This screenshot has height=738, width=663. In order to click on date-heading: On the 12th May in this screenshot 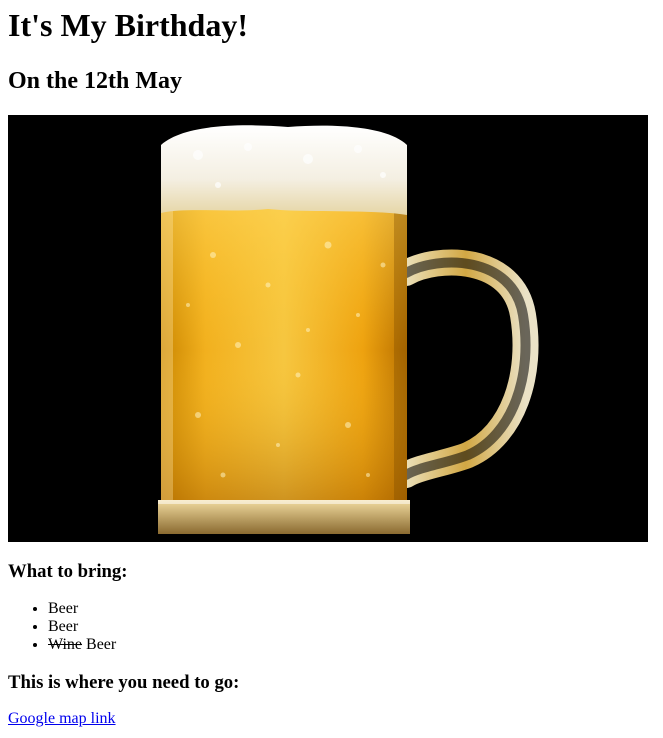, I will do `click(95, 81)`.